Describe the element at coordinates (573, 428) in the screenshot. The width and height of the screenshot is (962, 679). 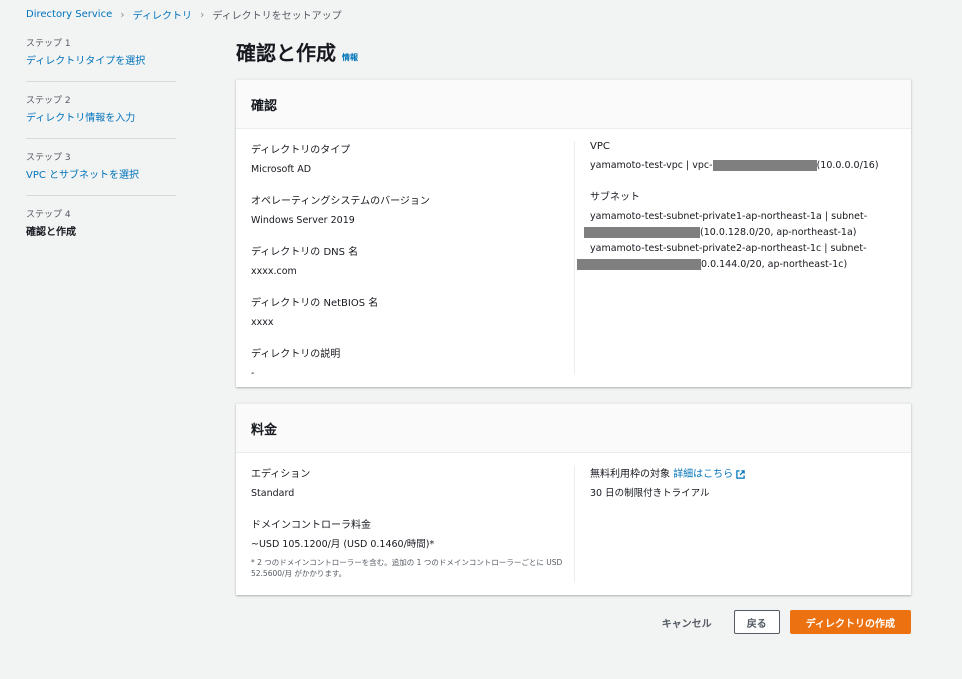
I see `pricing-panel-header: 料金` at that location.